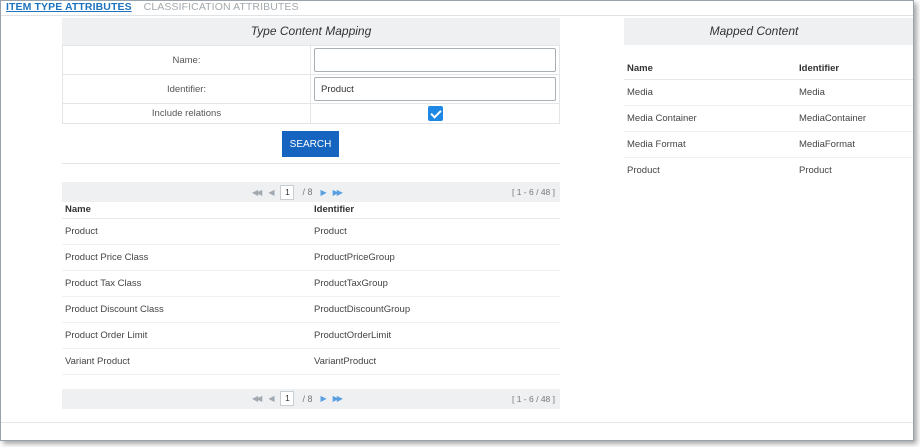 This screenshot has width=920, height=447. Describe the element at coordinates (69, 7) in the screenshot. I see `tab-item-type-attributes: ITEM TYPE ATTRIBUTES` at that location.